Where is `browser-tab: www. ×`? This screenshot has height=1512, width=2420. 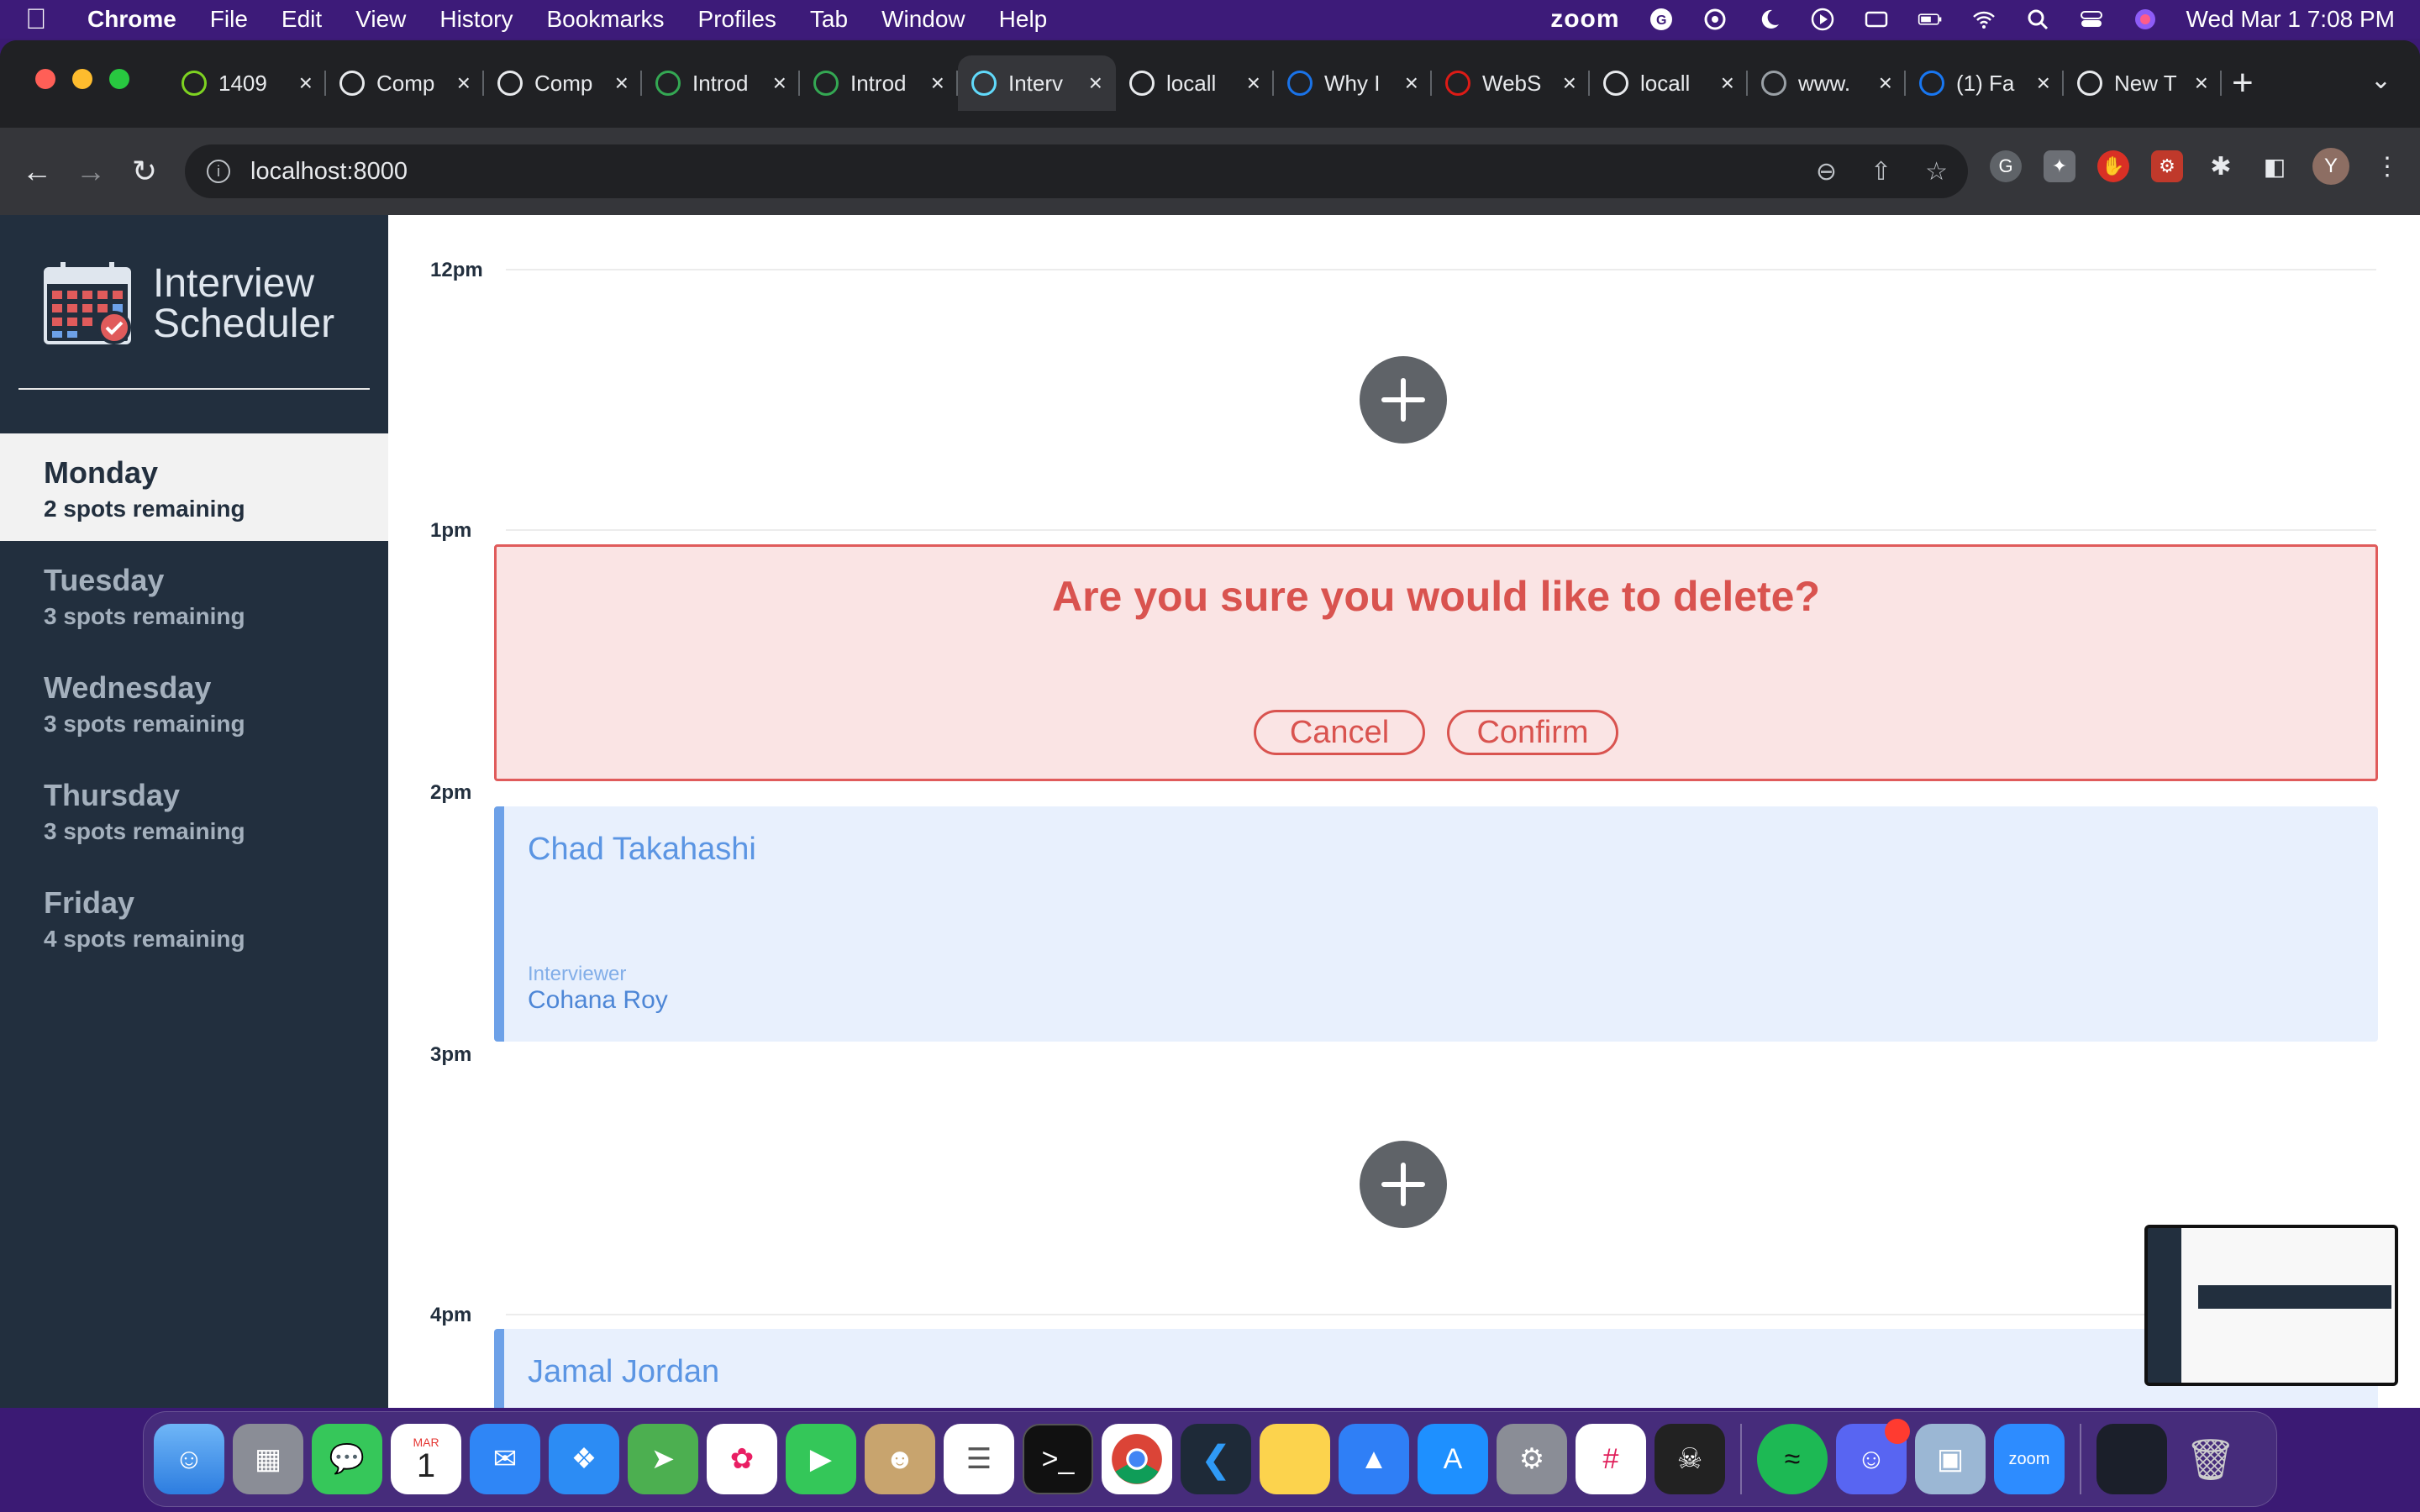
browser-tab: www. × is located at coordinates (1827, 83).